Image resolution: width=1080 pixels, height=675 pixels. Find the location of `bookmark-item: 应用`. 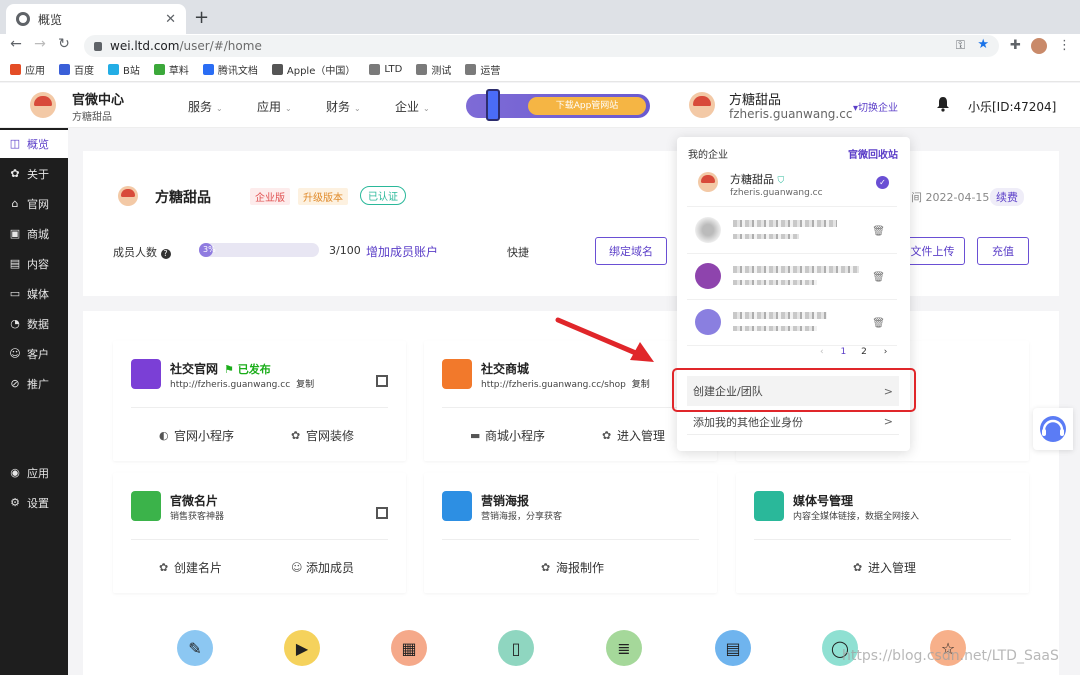

bookmark-item: 应用 is located at coordinates (27, 69).